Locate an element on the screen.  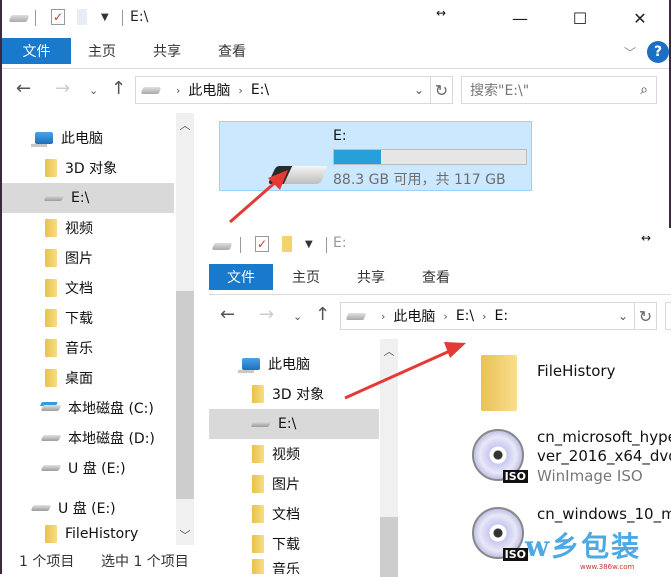
windows-drive-icon is located at coordinates (51, 408).